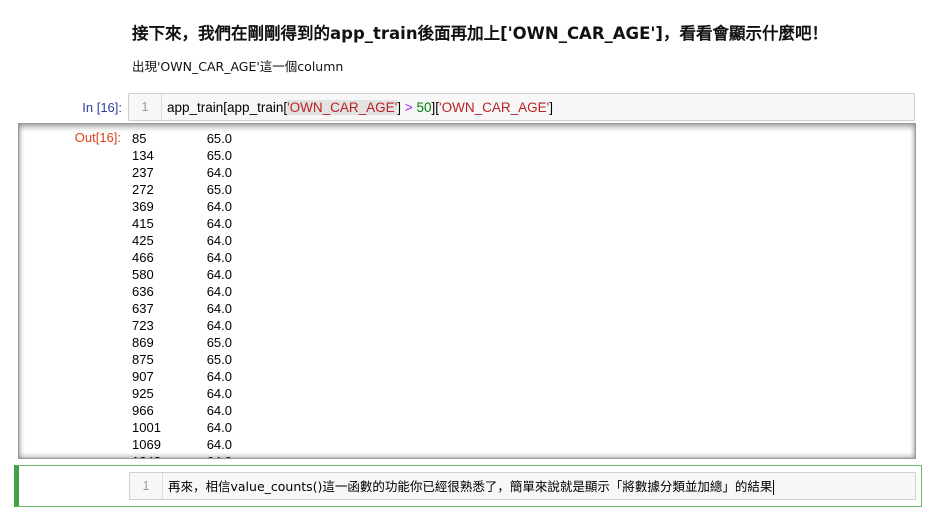  I want to click on code-operator-token: >, so click(408, 107).